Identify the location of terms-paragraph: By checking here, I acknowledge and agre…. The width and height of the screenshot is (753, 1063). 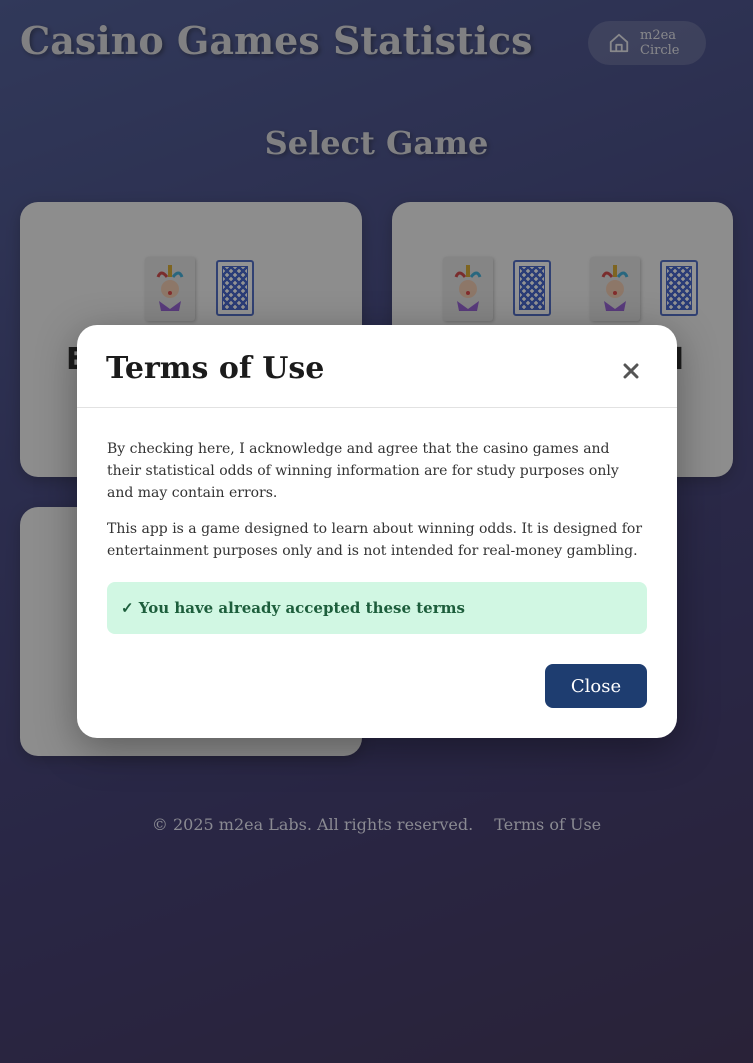
(363, 471).